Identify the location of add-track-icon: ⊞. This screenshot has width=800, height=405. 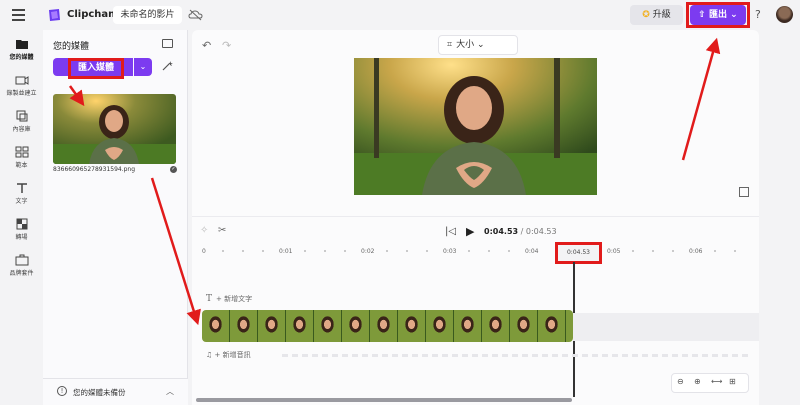
(732, 381).